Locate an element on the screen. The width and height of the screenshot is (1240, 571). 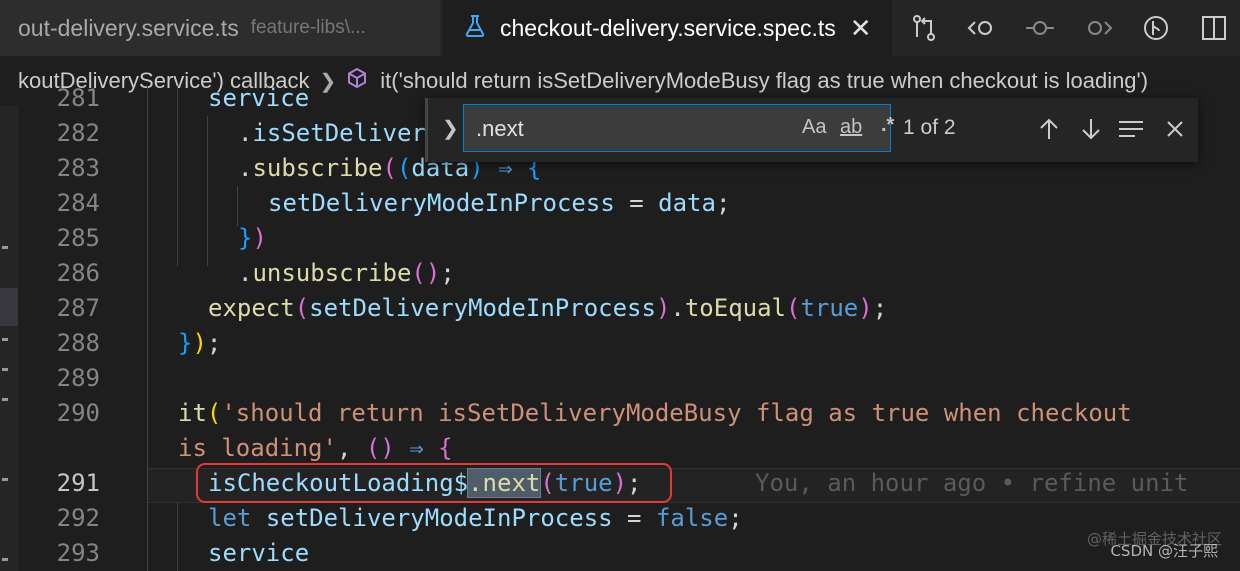
line-number: 289 is located at coordinates (78, 378).